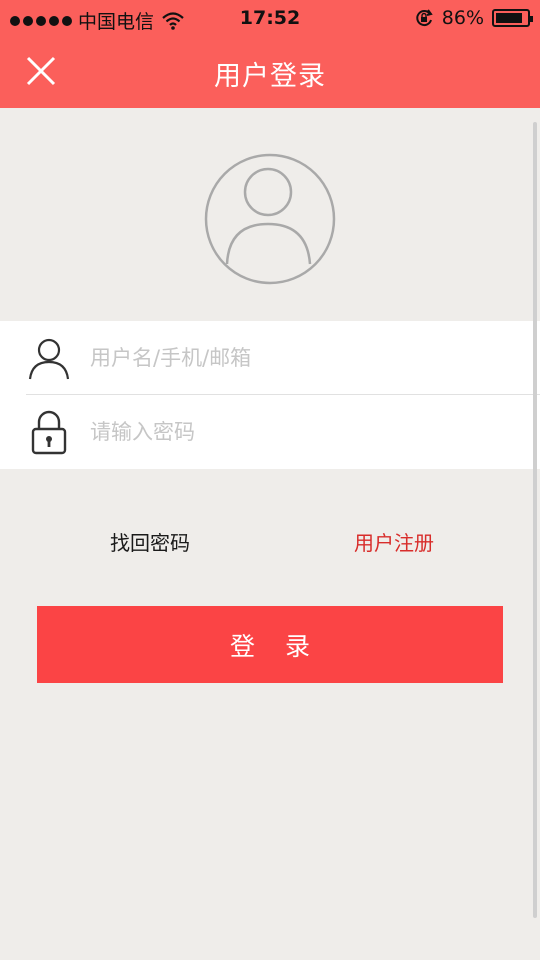 This screenshot has width=540, height=960. Describe the element at coordinates (394, 541) in the screenshot. I see `register-link: 用户注册` at that location.